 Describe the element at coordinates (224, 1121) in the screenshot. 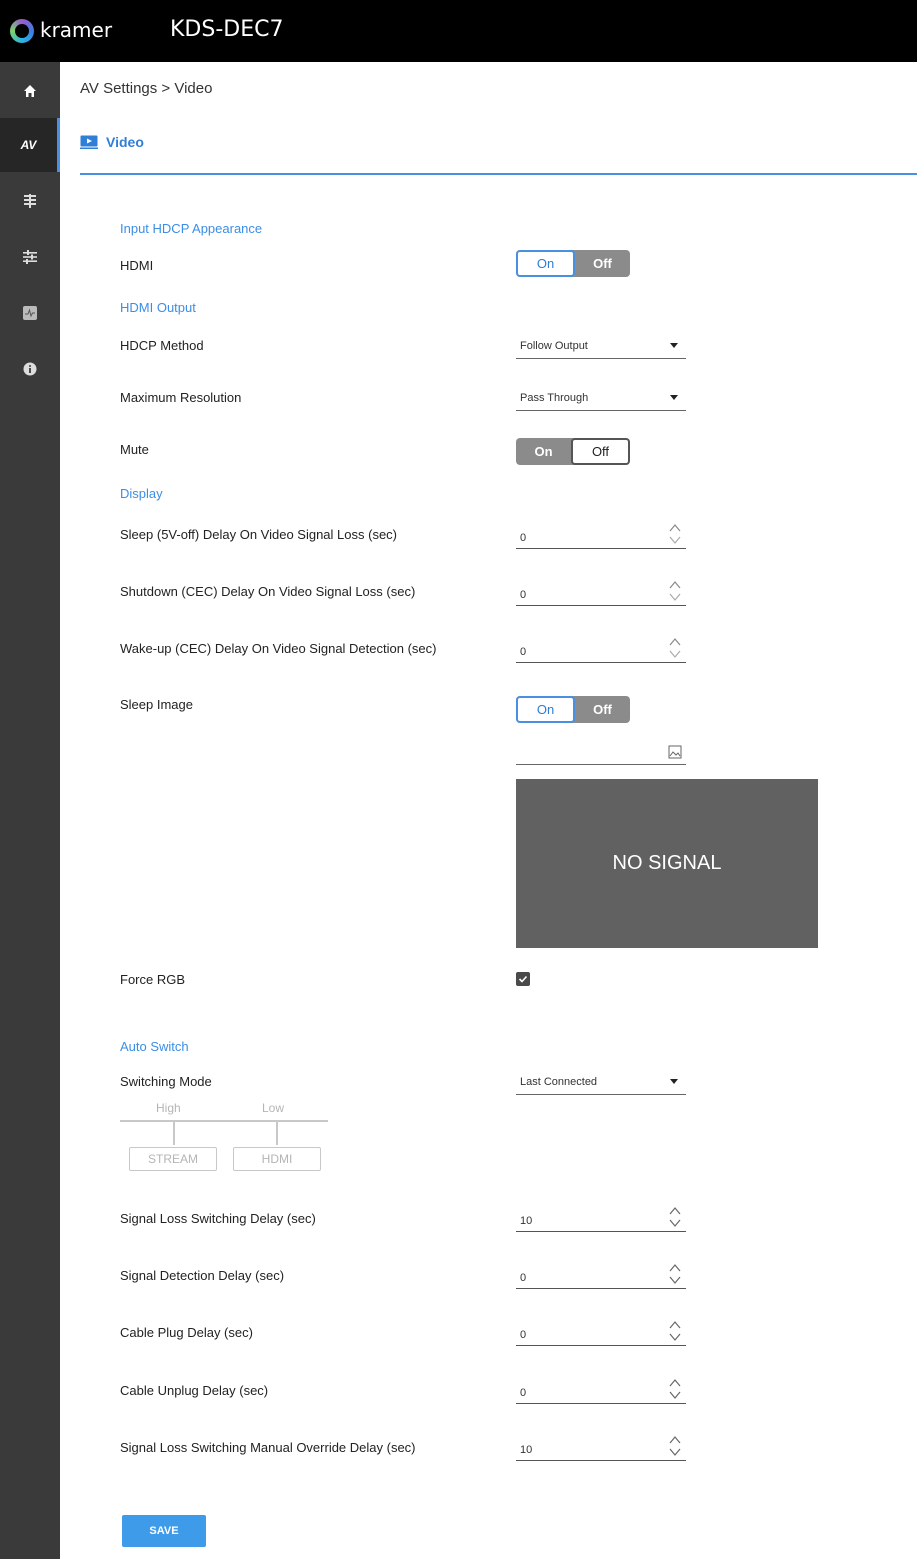

I see `priority-line` at that location.